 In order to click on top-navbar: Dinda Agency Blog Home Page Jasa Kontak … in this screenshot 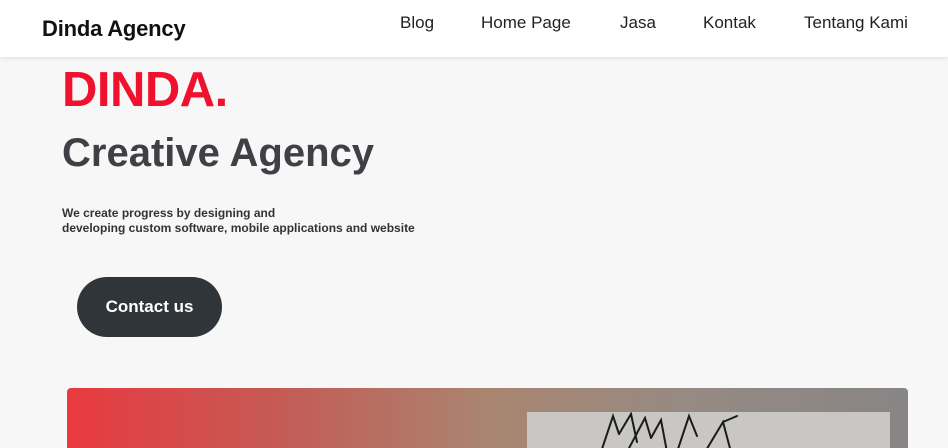, I will do `click(474, 28)`.